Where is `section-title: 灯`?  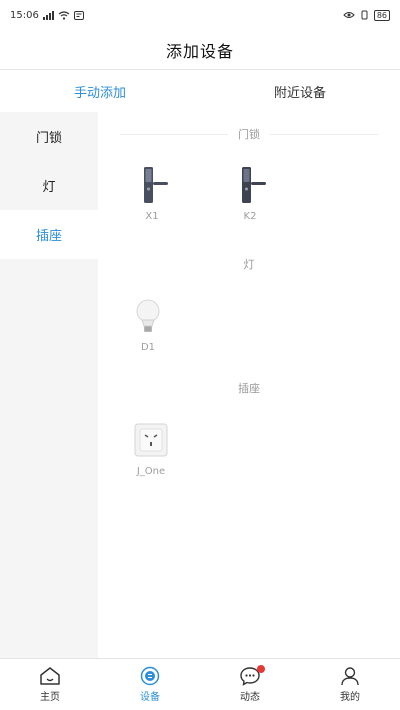
section-title: 灯 is located at coordinates (249, 264).